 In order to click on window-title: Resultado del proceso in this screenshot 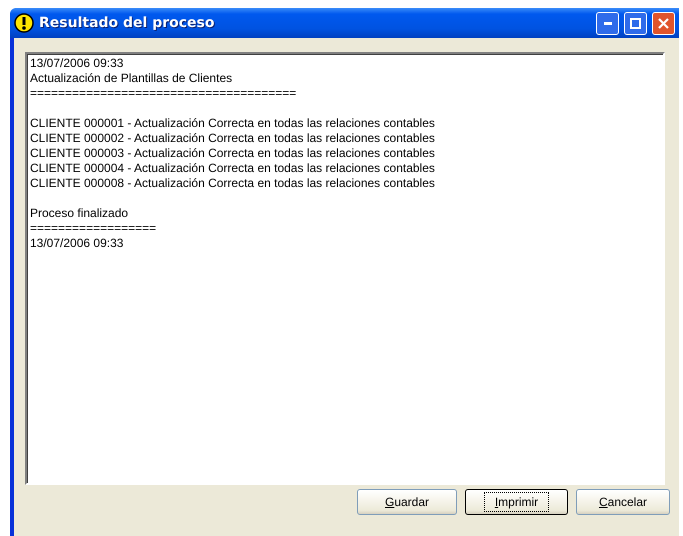, I will do `click(127, 23)`.